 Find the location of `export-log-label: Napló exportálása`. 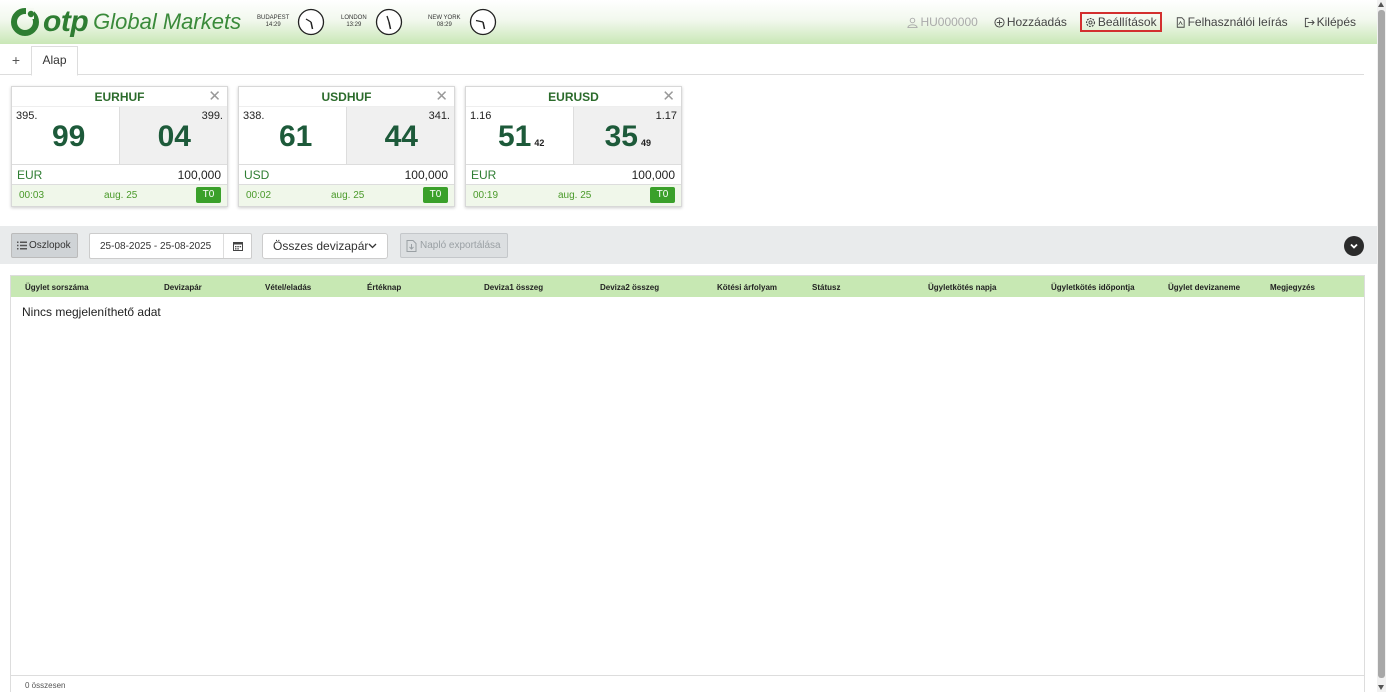

export-log-label: Napló exportálása is located at coordinates (460, 245).